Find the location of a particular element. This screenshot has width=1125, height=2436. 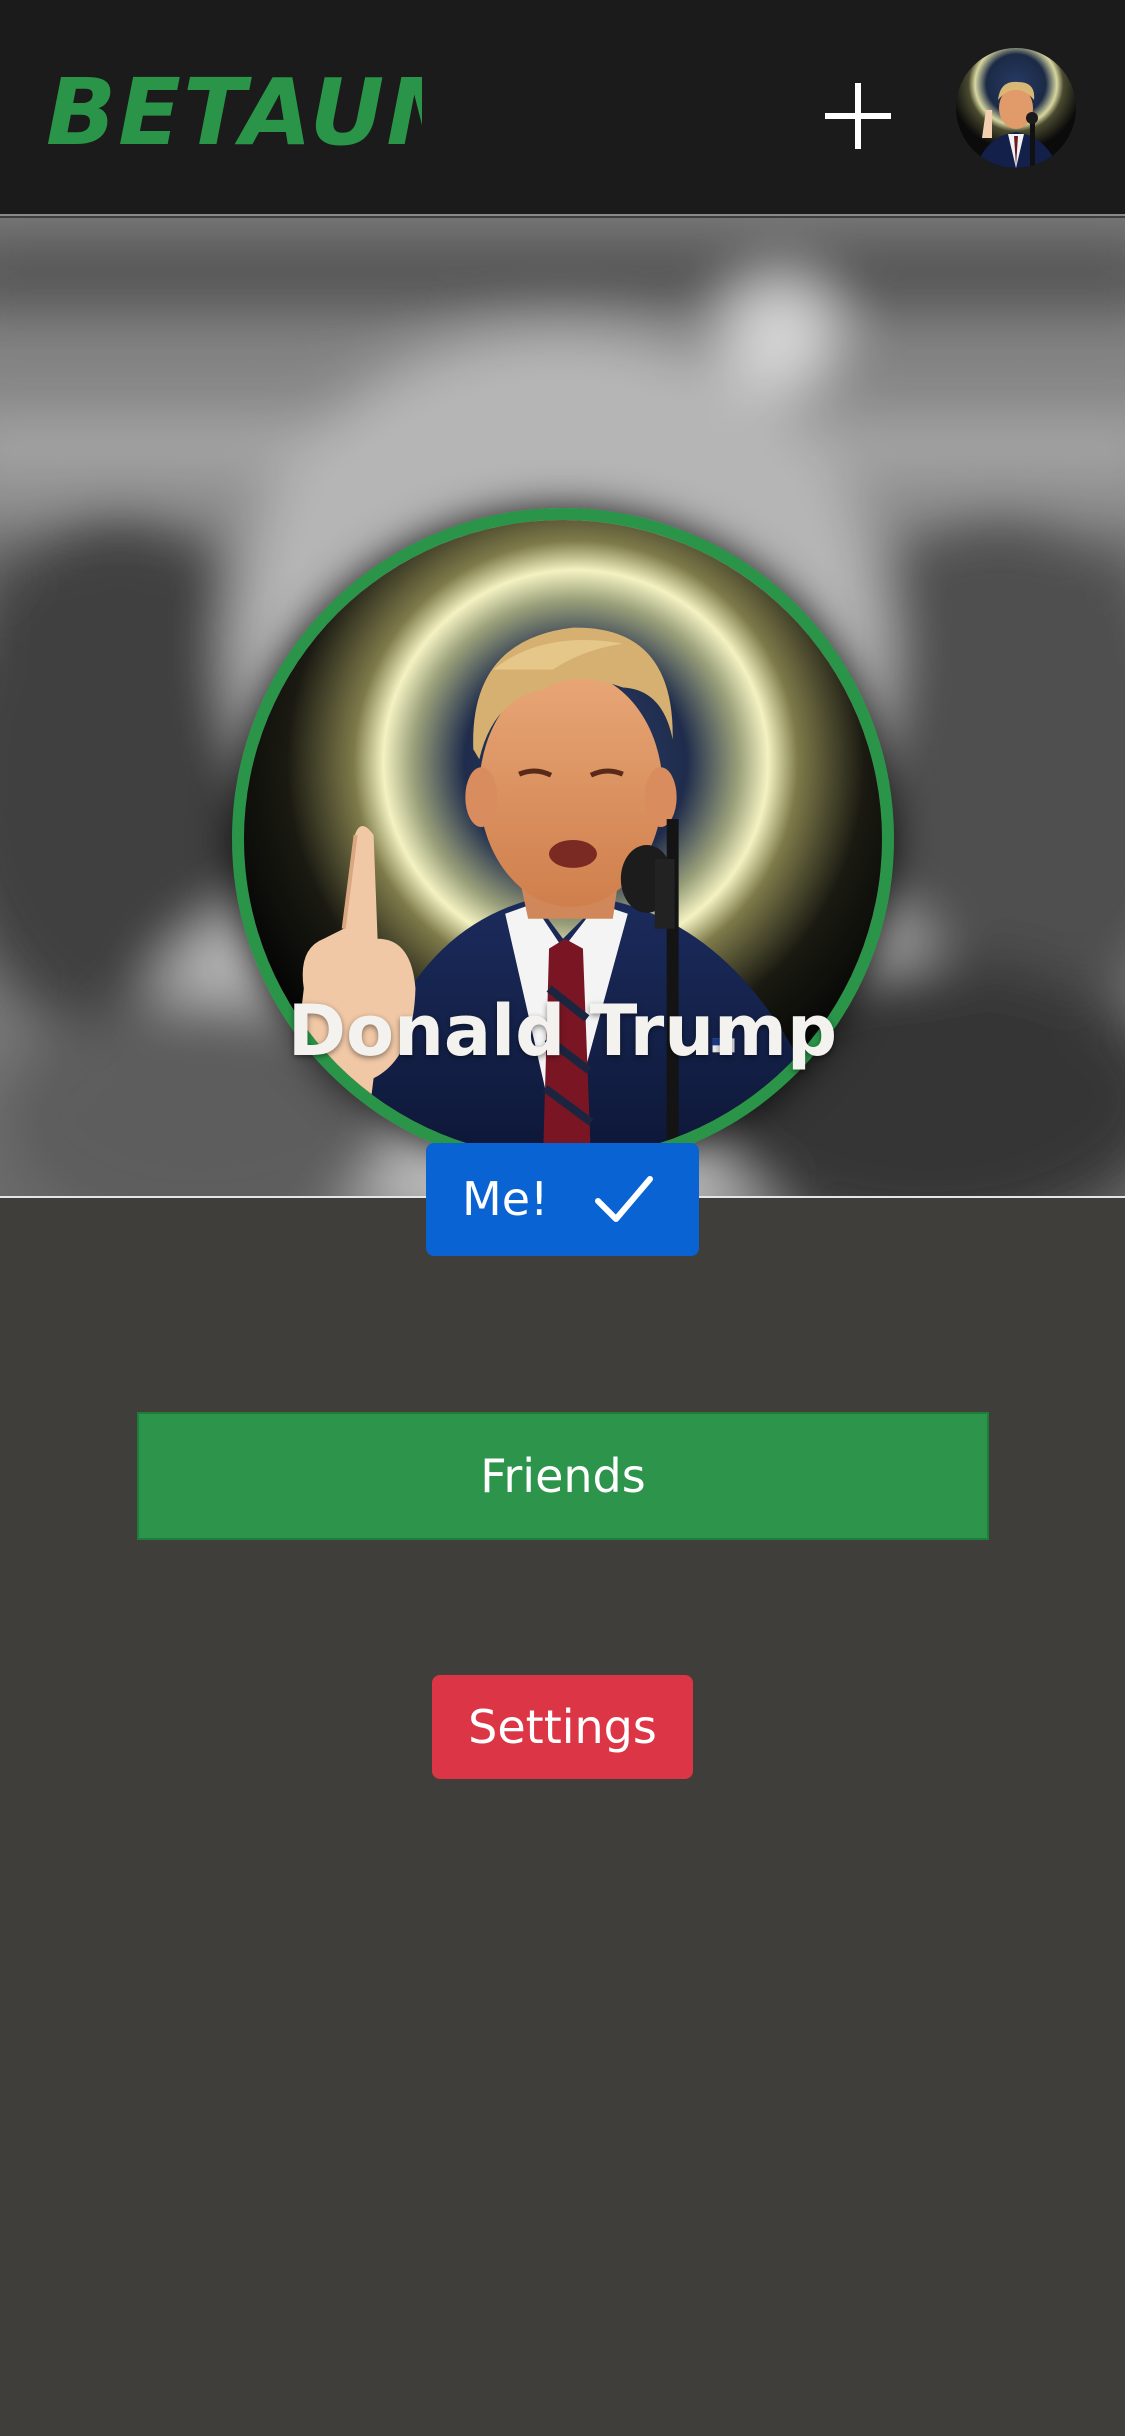

friends-button: Friends is located at coordinates (563, 1476).